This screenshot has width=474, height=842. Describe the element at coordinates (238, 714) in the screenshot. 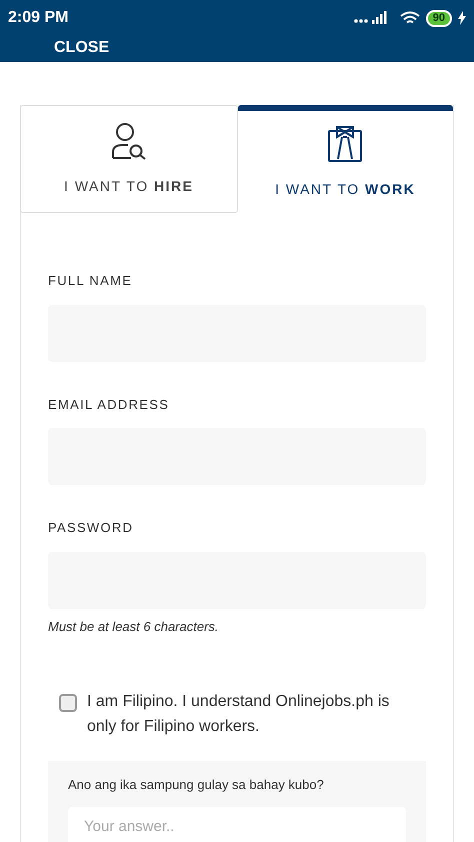

I see `agreement-text: I am Filipino. I understand Onlinejobs.ph is only for Filipino workers.` at that location.